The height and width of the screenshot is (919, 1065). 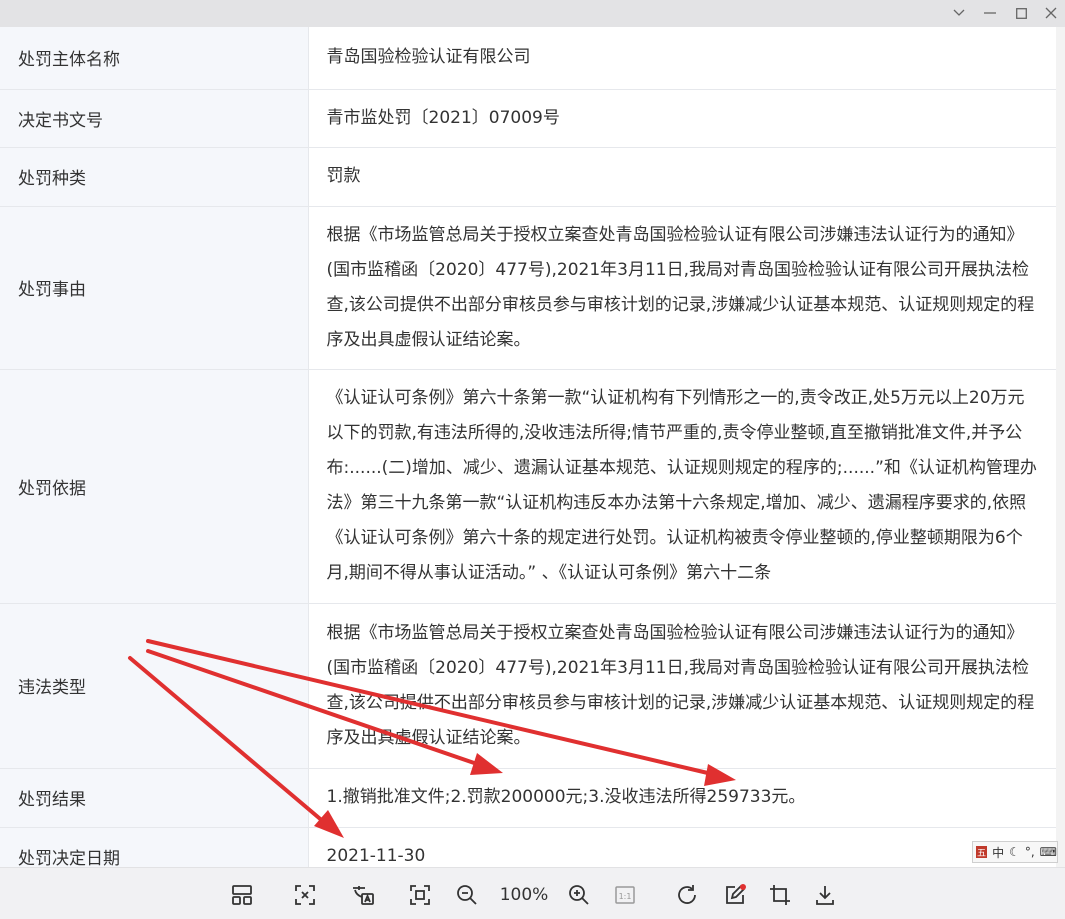 What do you see at coordinates (579, 895) in the screenshot?
I see `zoom-in-icon` at bounding box center [579, 895].